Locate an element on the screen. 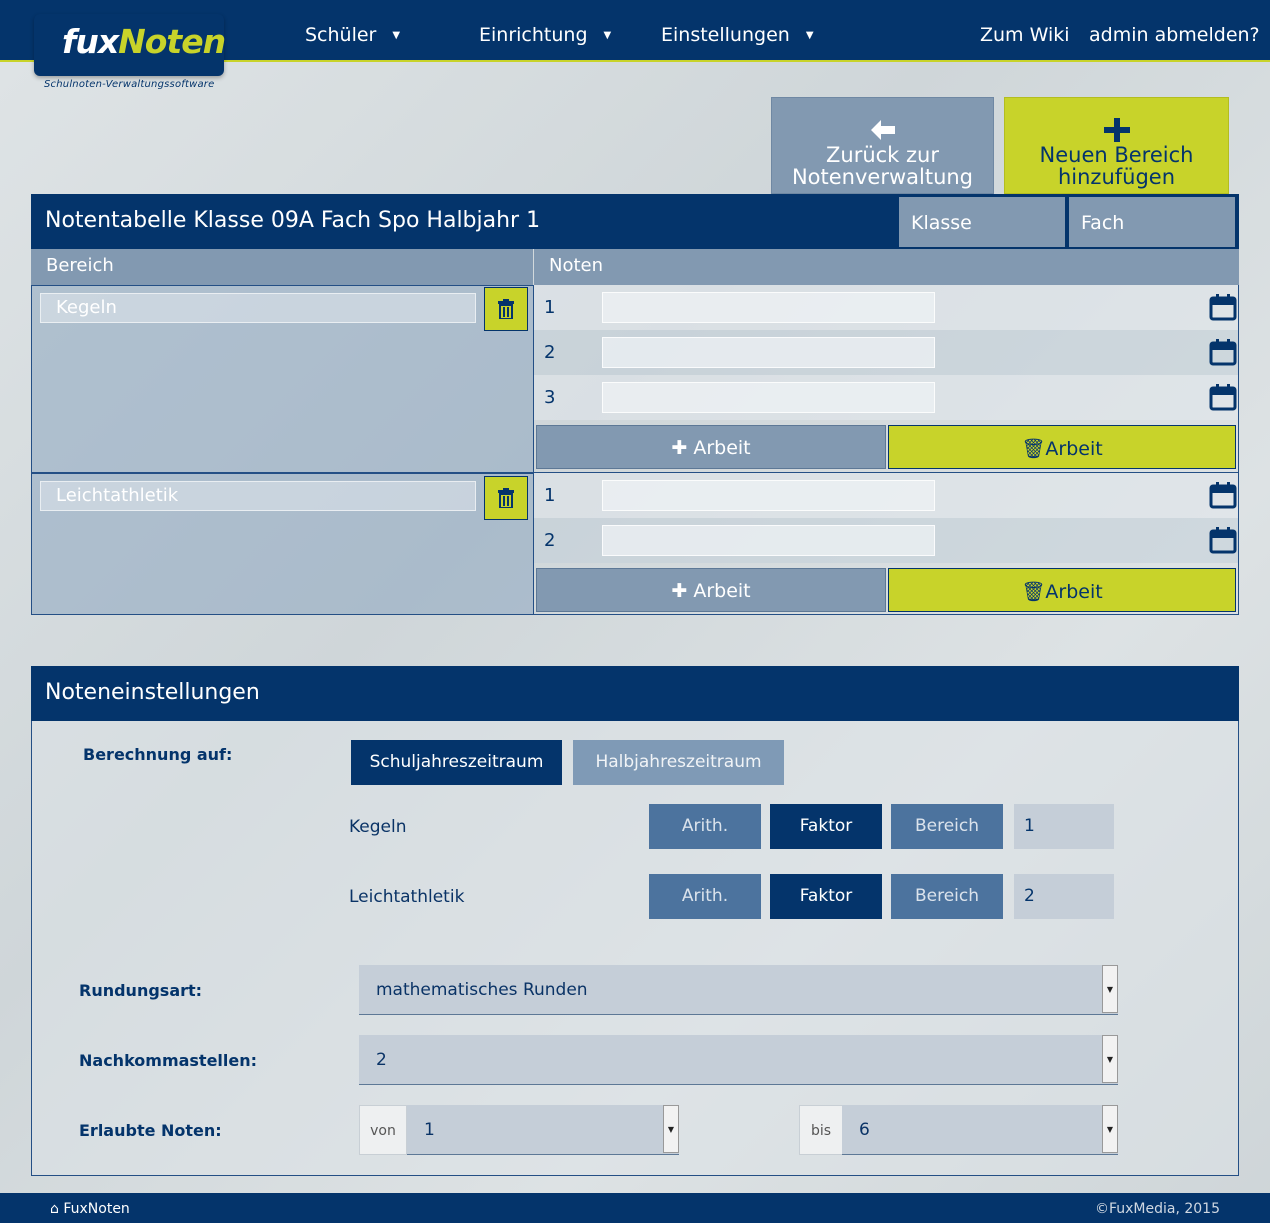  allowed-grades-label: Erlaubte Noten: is located at coordinates (150, 1130).